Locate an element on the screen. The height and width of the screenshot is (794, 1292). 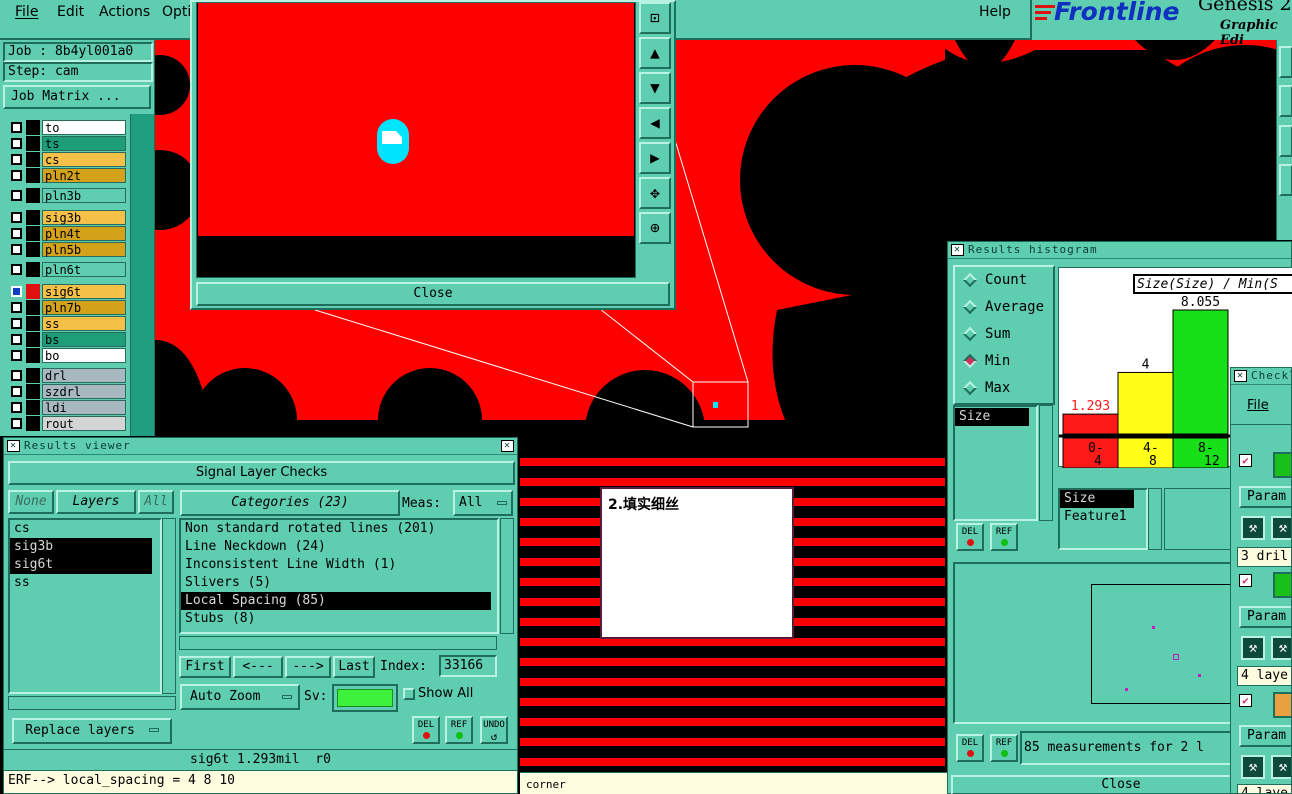
menu-actions: Actions is located at coordinates (124, 12).